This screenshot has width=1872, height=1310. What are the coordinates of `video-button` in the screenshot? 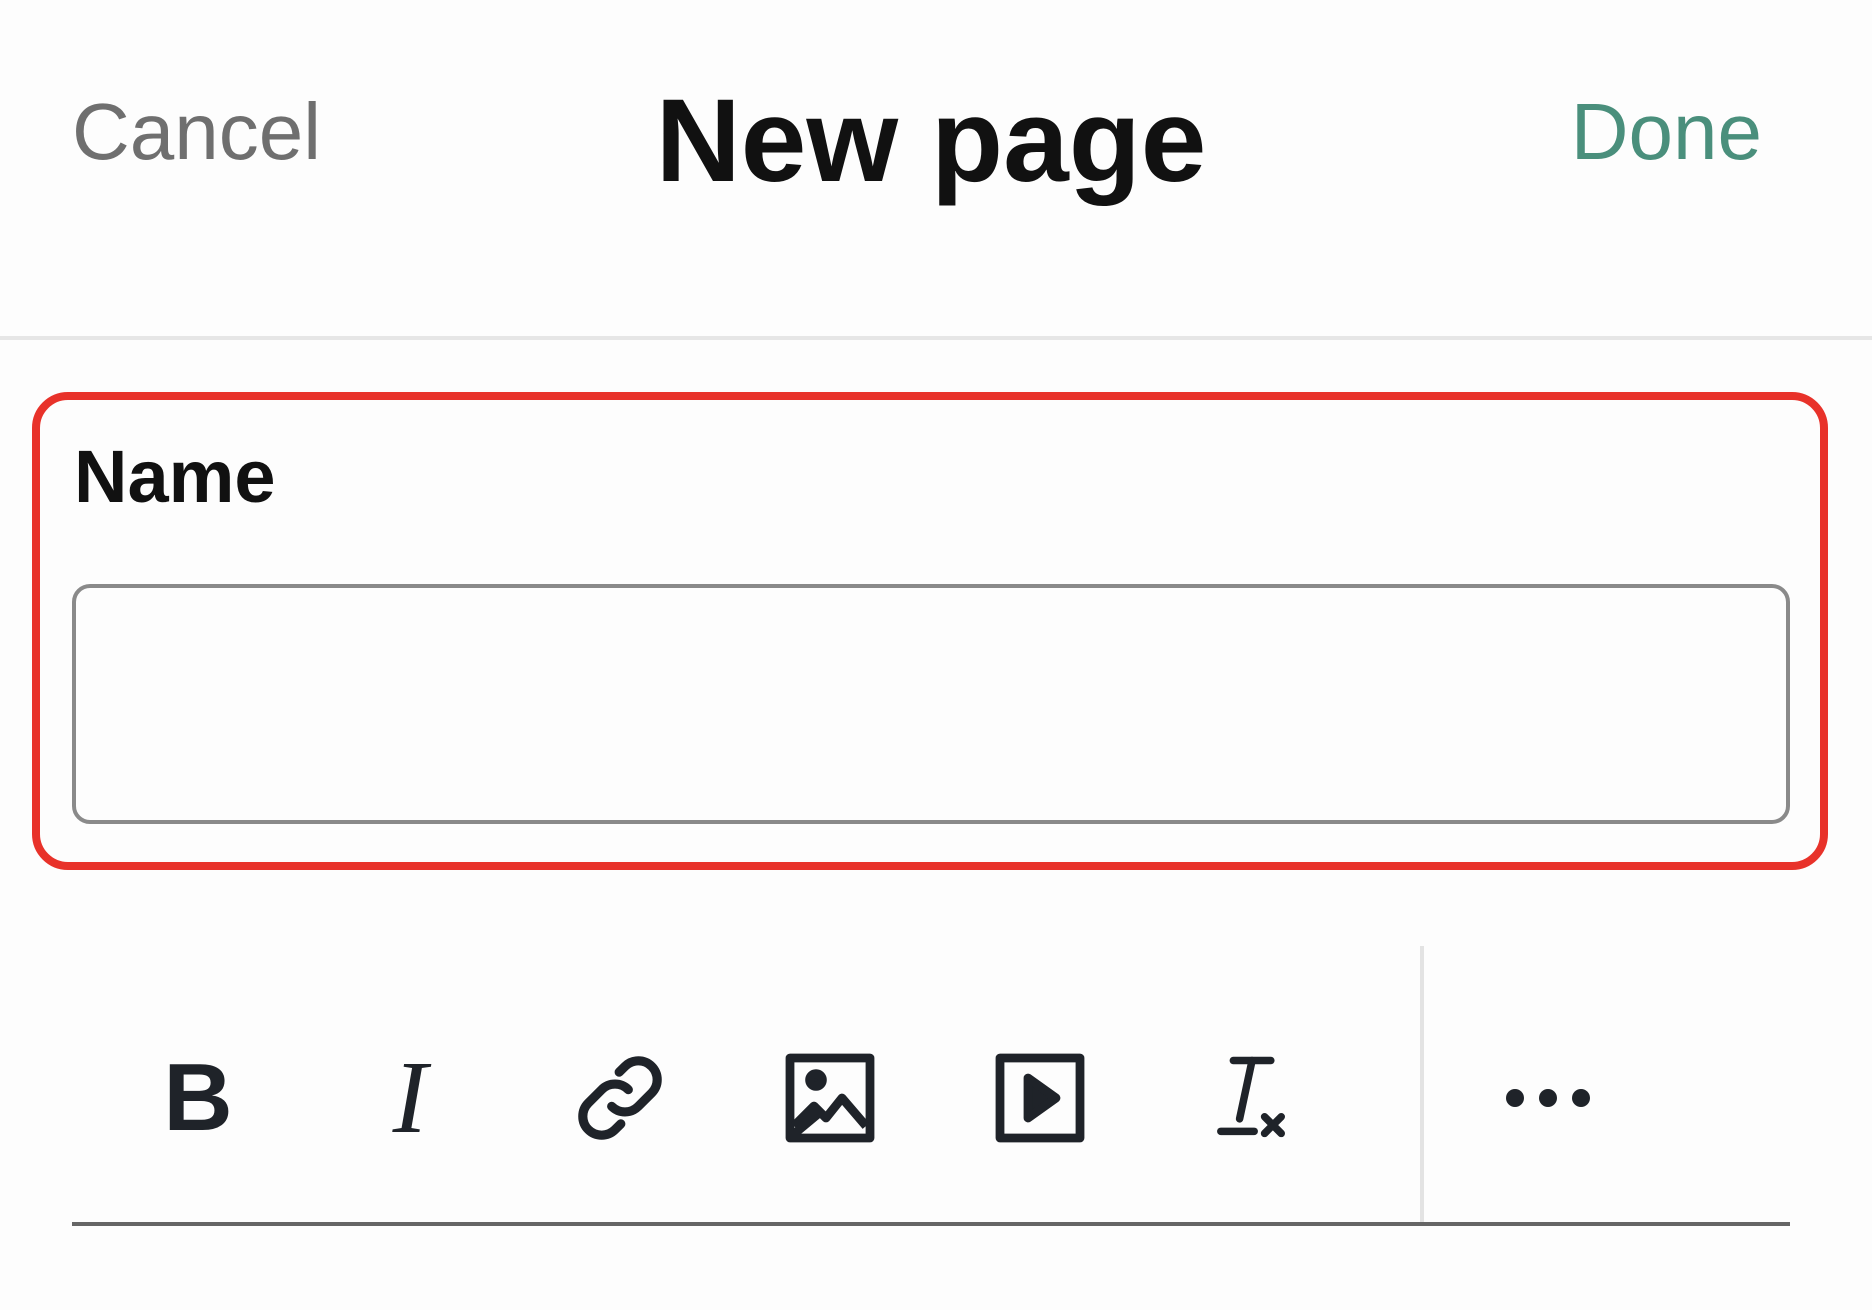 It's located at (1040, 1098).